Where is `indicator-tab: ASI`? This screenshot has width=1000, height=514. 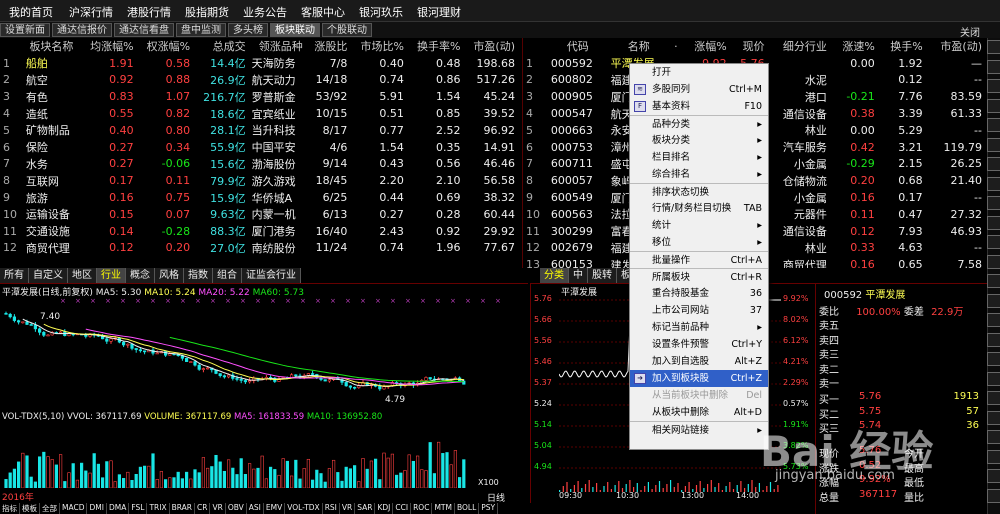
indicator-tab: ASI is located at coordinates (255, 508).